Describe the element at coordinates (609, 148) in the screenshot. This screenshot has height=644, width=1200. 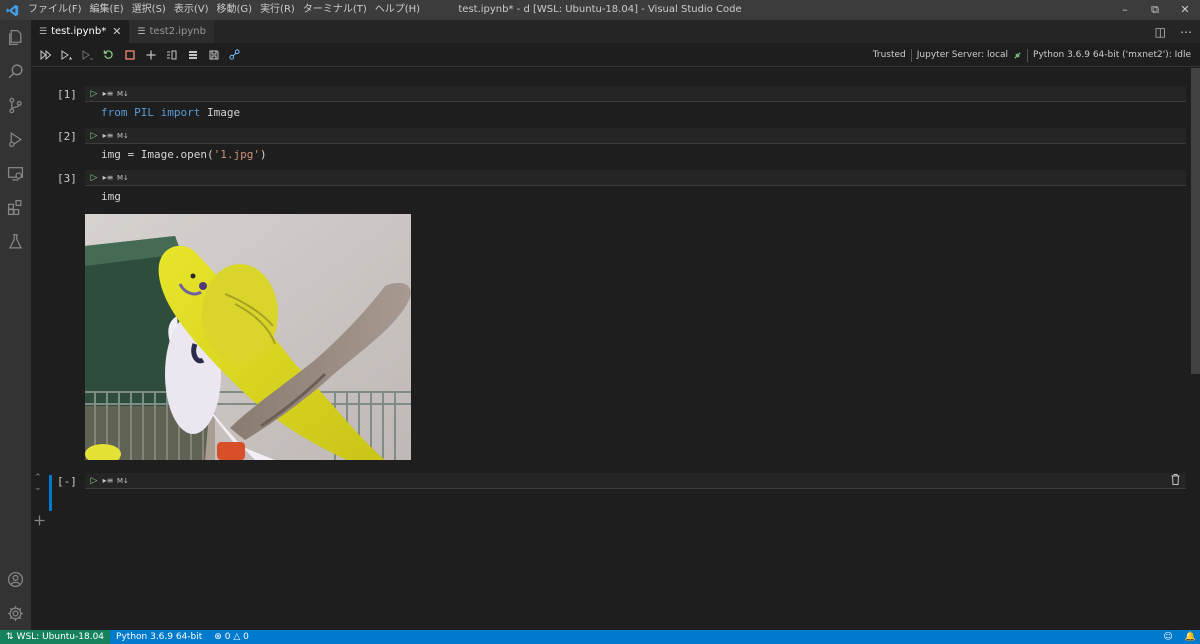
I see `code-cell: [2] ▷ ▸≡ M↓ img = Image.open('1.jpg')` at that location.